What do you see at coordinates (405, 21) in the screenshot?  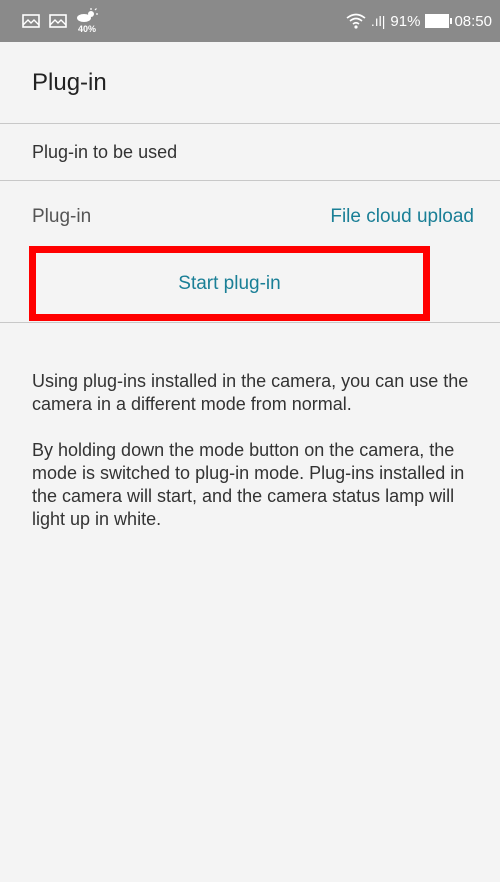 I see `battery-percent: 91%` at bounding box center [405, 21].